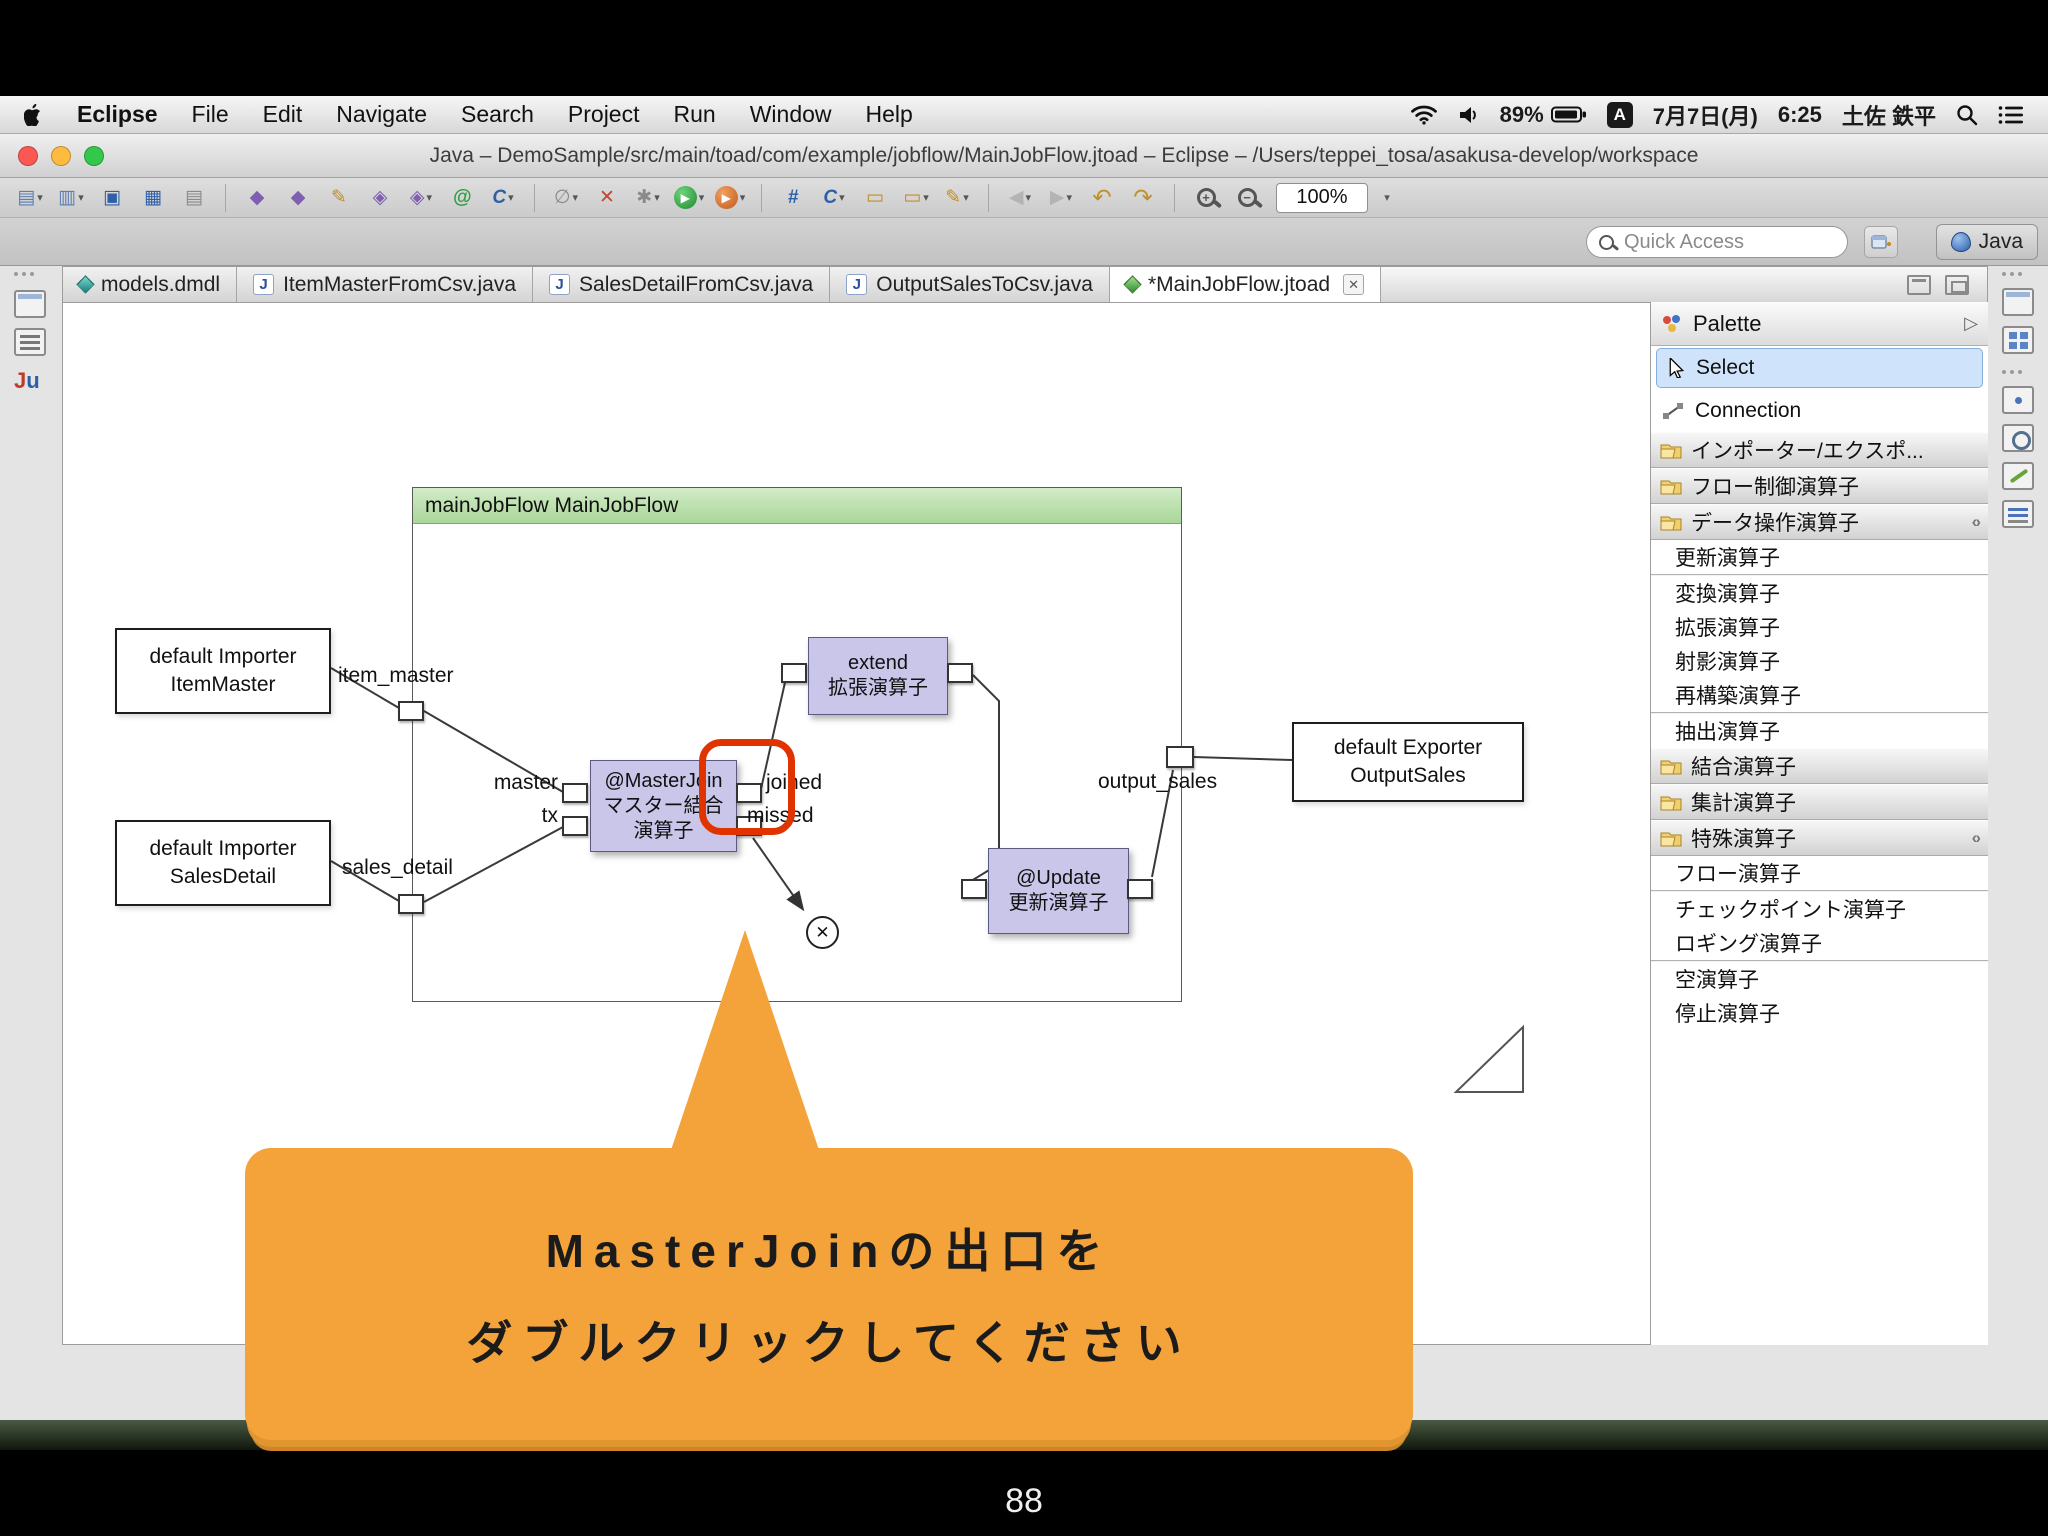 The height and width of the screenshot is (1536, 2048). What do you see at coordinates (1386, 198) in the screenshot?
I see `zoom-level-caret` at bounding box center [1386, 198].